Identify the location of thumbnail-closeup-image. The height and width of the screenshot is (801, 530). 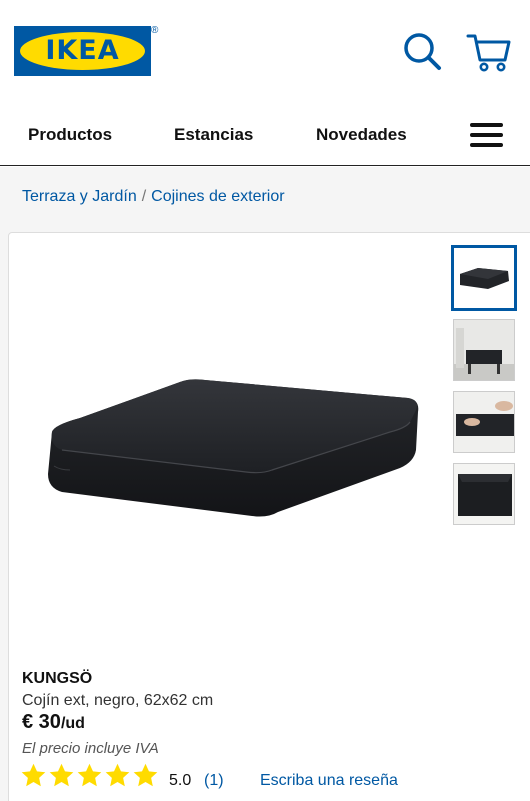
(484, 494).